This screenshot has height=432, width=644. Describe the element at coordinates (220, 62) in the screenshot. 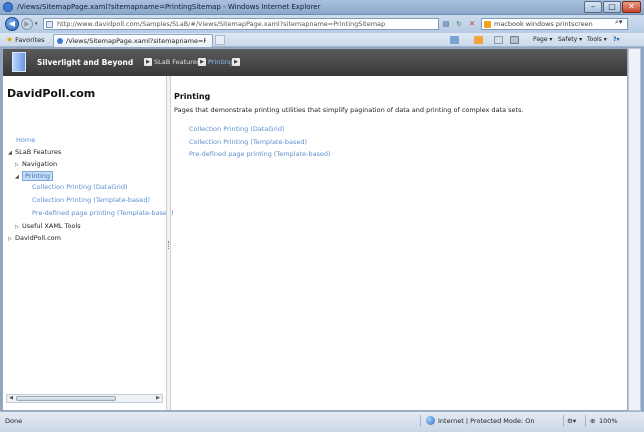

I see `breadcrumb-printing: Printing` at that location.